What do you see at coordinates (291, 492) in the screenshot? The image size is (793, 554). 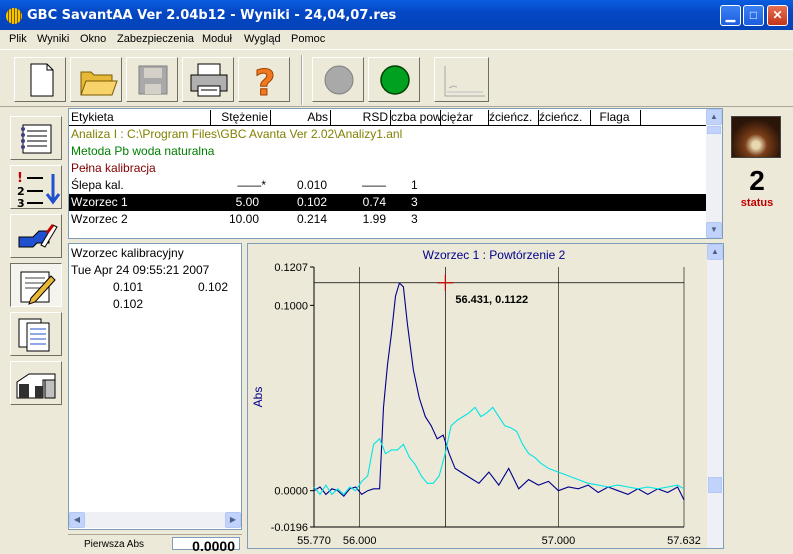 I see `y-tick-label: 0.0000` at bounding box center [291, 492].